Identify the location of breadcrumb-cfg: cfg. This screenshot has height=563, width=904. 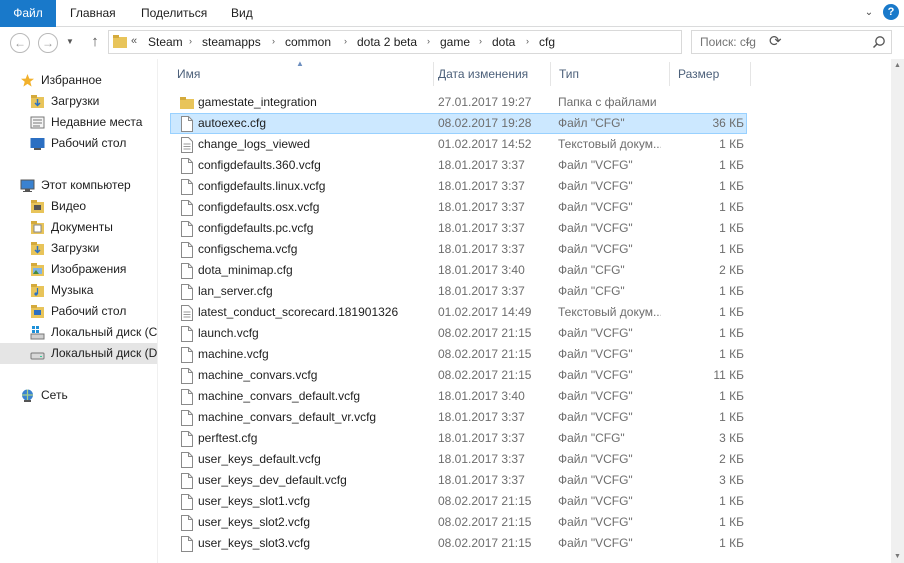
(547, 42).